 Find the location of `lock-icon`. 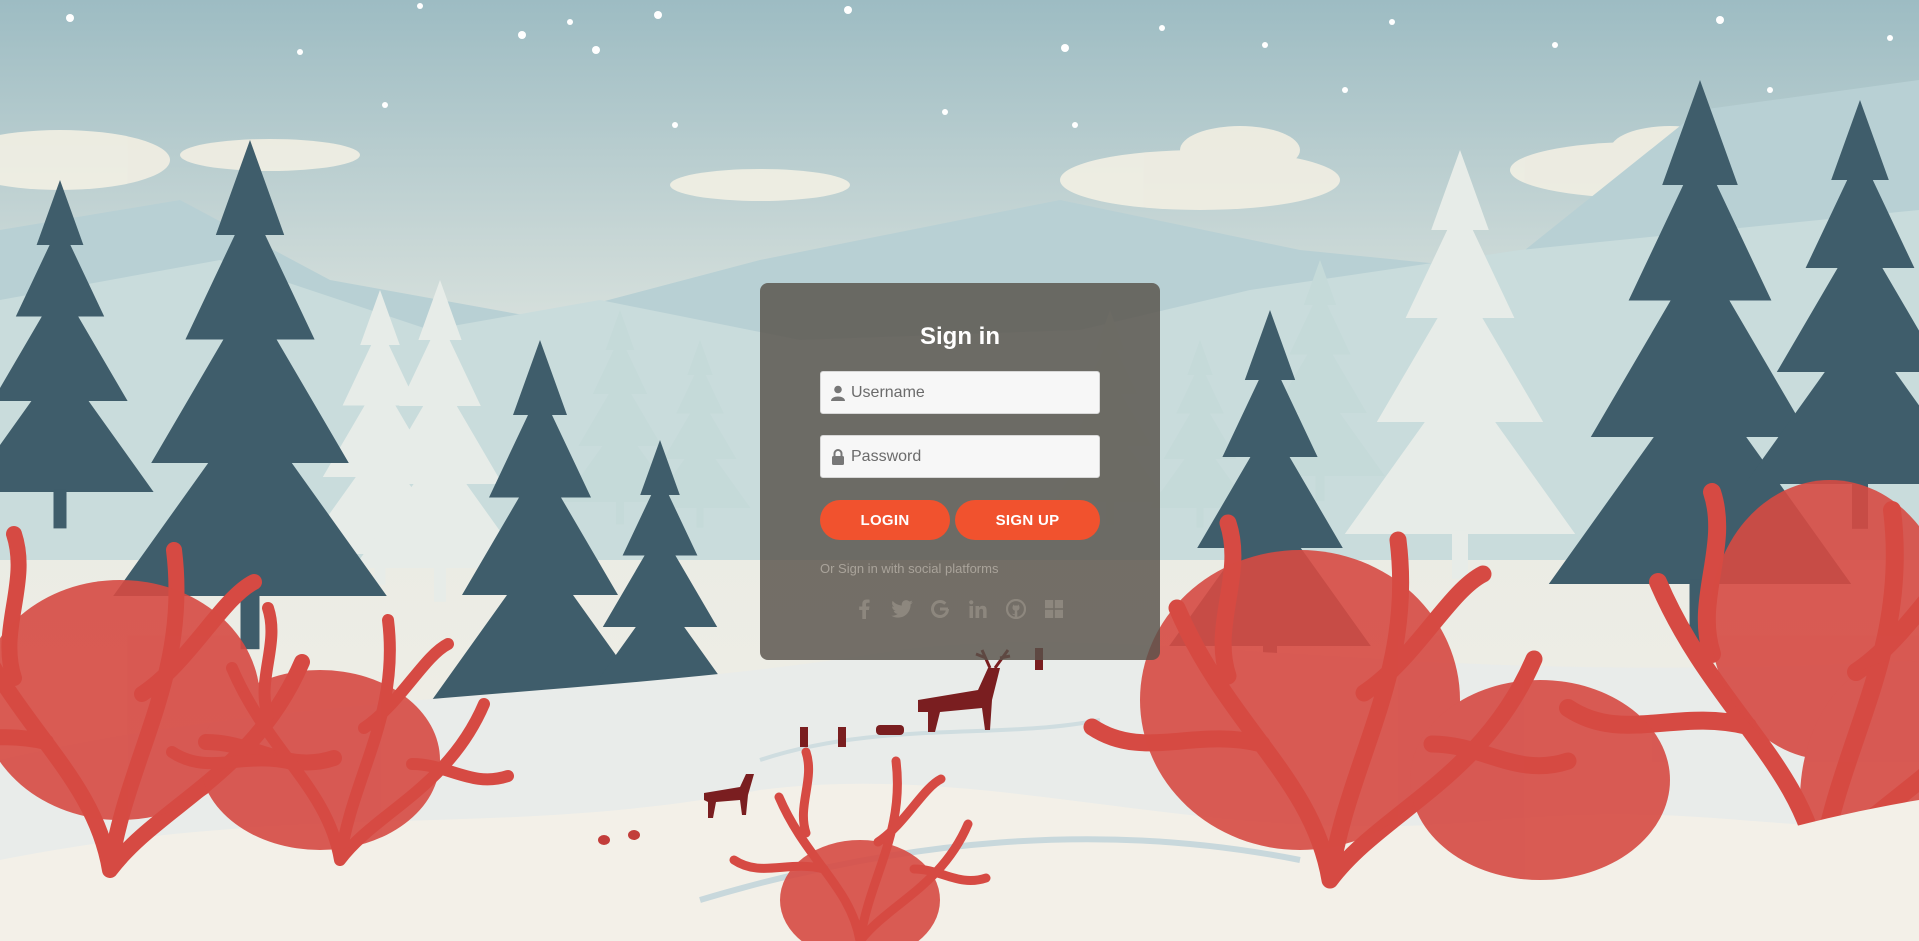

lock-icon is located at coordinates (838, 457).